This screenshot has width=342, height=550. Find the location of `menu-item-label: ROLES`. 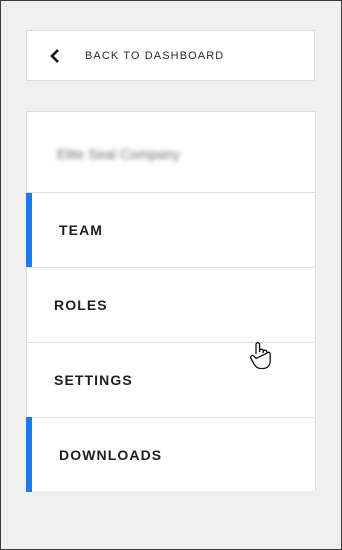

menu-item-label: ROLES is located at coordinates (81, 305).